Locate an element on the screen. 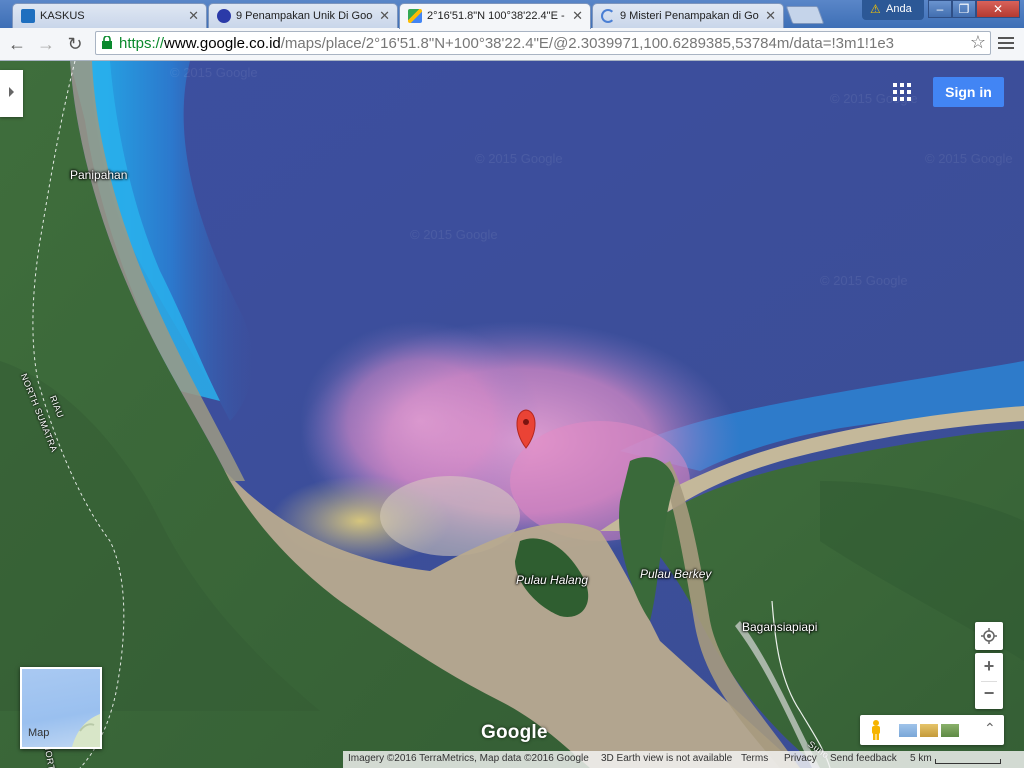 This screenshot has width=1024, height=768. zoom-out-button: − is located at coordinates (989, 693).